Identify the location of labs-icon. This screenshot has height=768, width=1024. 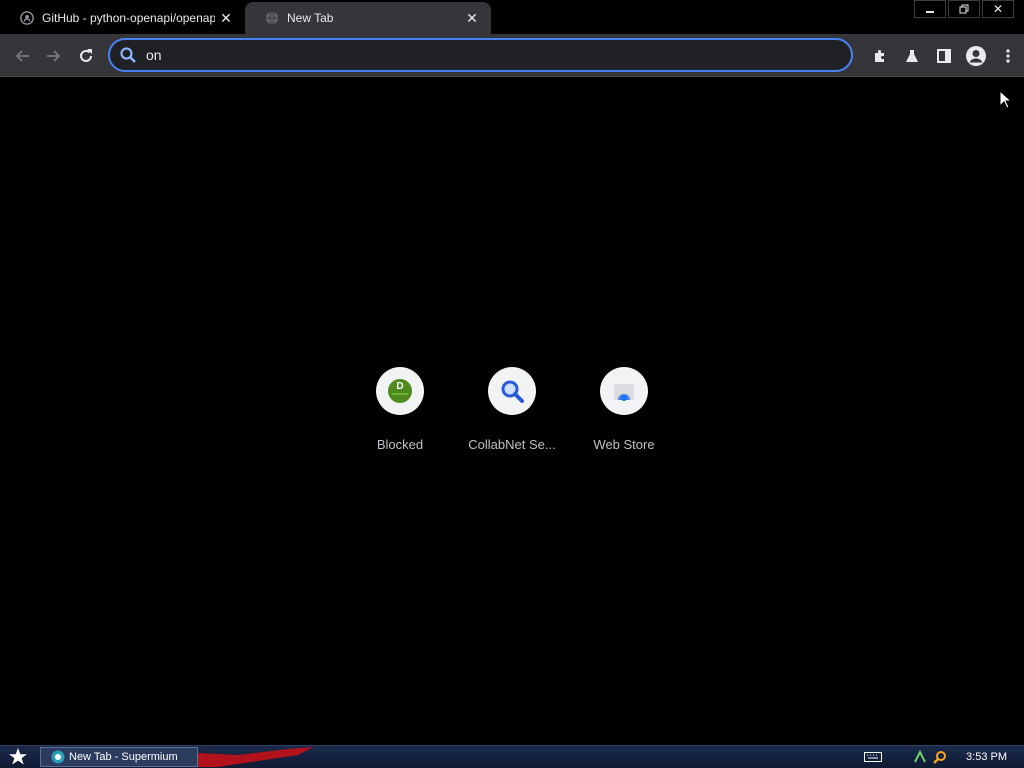
(912, 56).